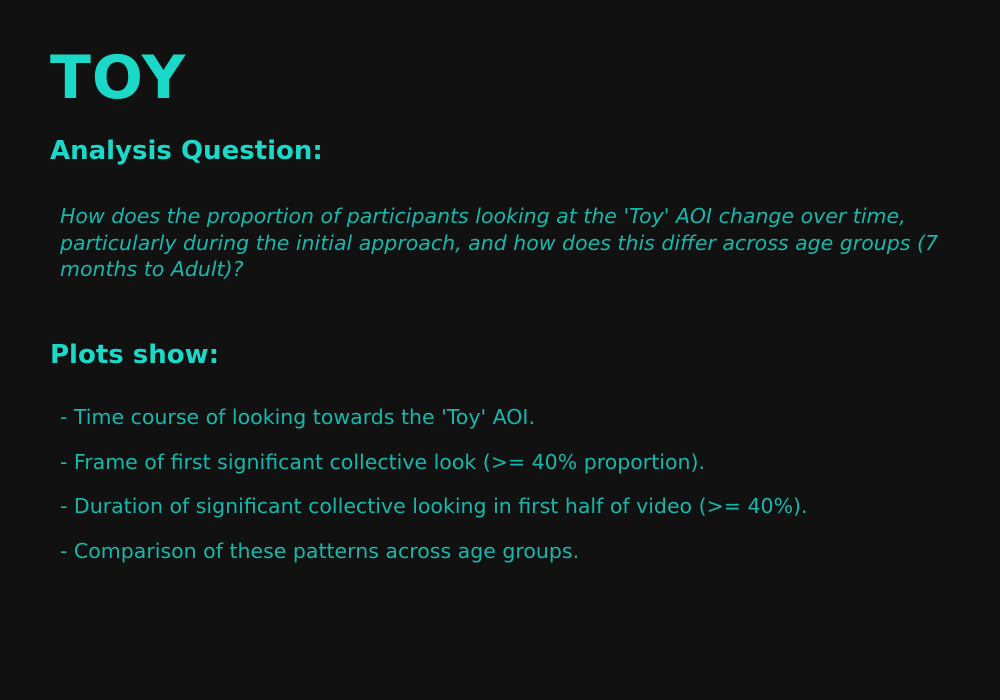 The image size is (1000, 700). What do you see at coordinates (135, 355) in the screenshot?
I see `plots-show-heading: Plots show:` at bounding box center [135, 355].